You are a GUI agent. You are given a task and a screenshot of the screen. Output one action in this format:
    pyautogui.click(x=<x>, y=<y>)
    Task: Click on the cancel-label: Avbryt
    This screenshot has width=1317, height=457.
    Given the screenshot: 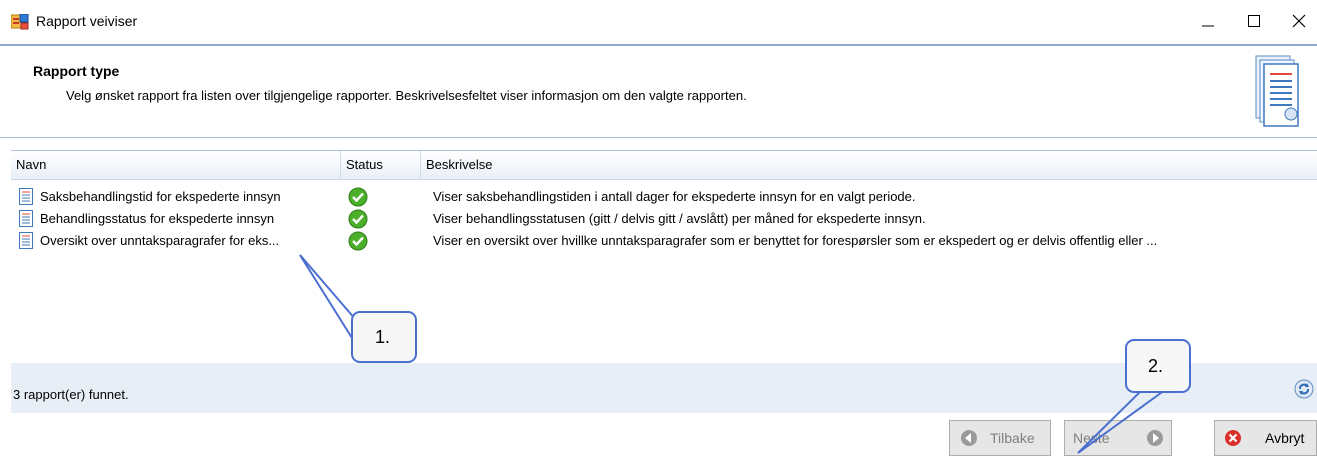 What is the action you would take?
    pyautogui.click(x=1285, y=438)
    